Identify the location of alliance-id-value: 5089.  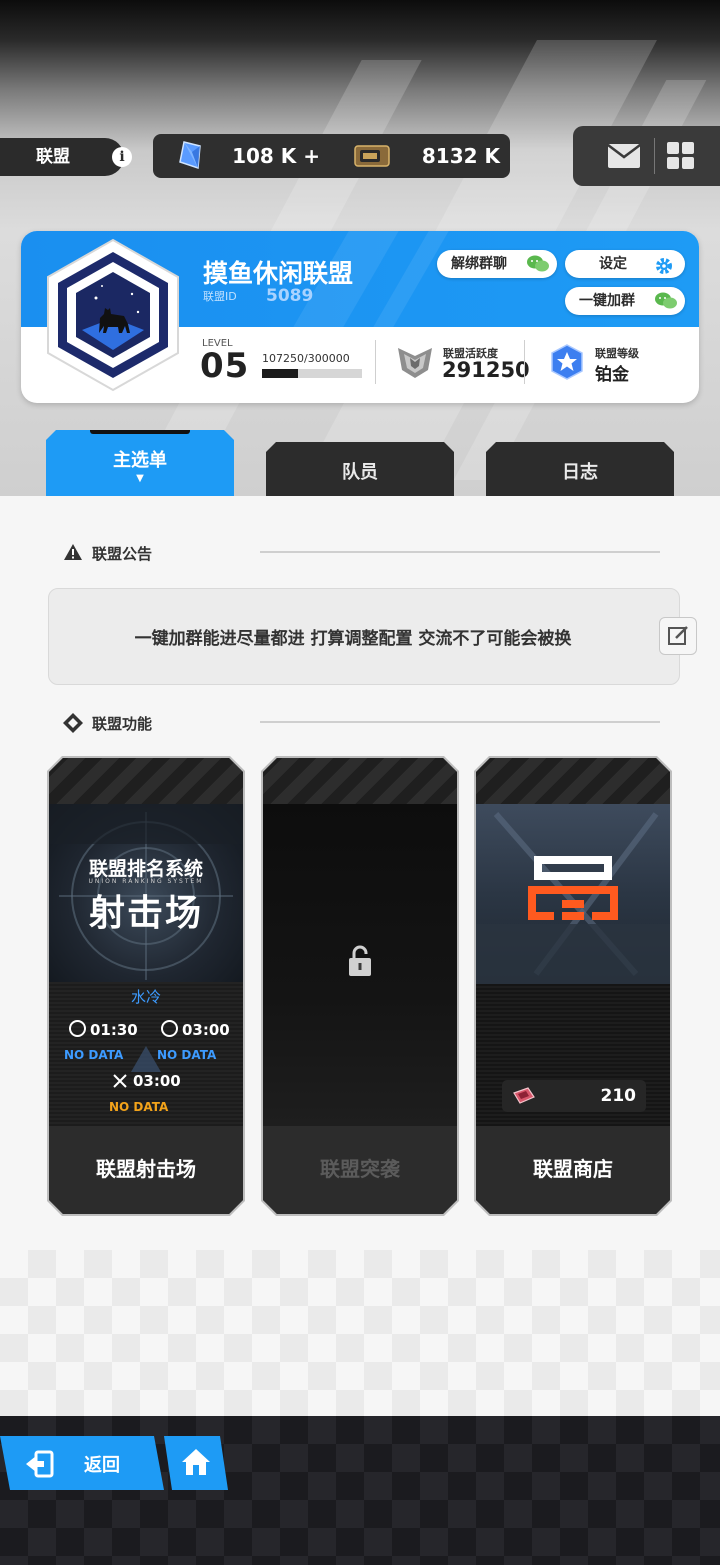
(290, 296).